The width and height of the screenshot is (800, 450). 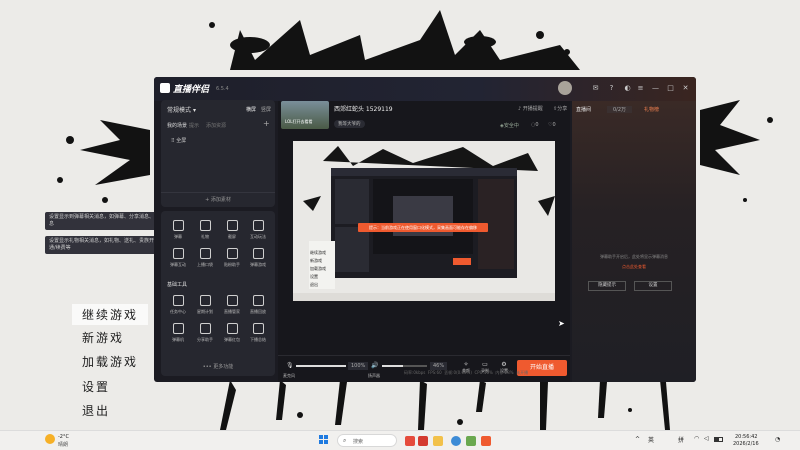 What do you see at coordinates (696, 438) in the screenshot?
I see `wifi-icon: ◠` at bounding box center [696, 438].